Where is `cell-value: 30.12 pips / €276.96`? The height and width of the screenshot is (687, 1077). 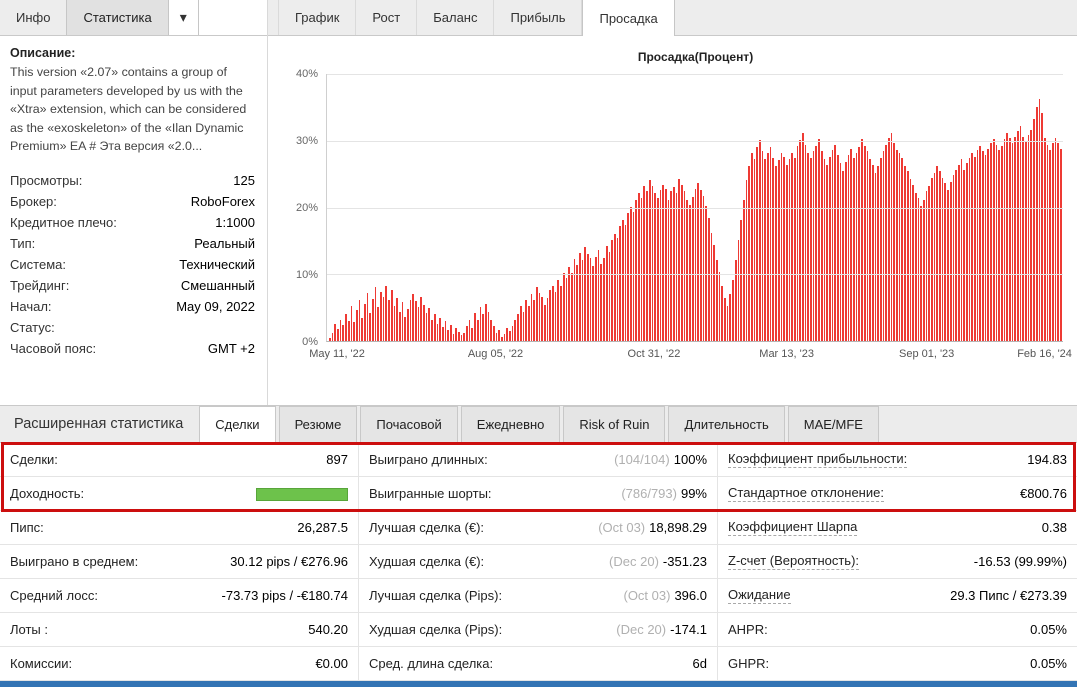 cell-value: 30.12 pips / €276.96 is located at coordinates (289, 561).